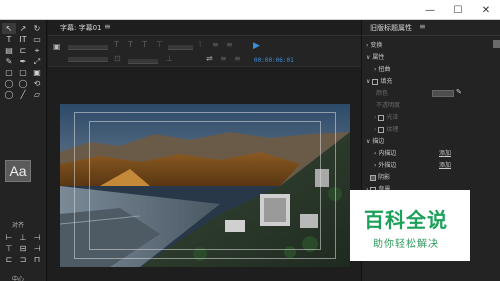  What do you see at coordinates (380, 177) in the screenshot?
I see `prop-shadow: 阴影` at bounding box center [380, 177].